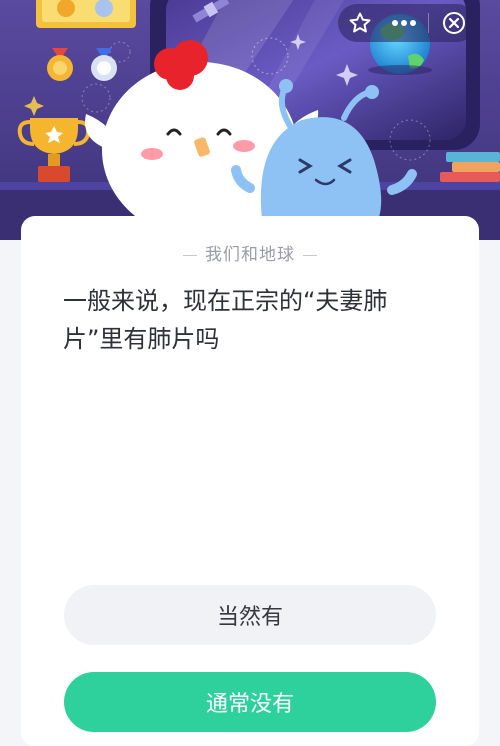 The image size is (500, 746). I want to click on more-button, so click(404, 23).